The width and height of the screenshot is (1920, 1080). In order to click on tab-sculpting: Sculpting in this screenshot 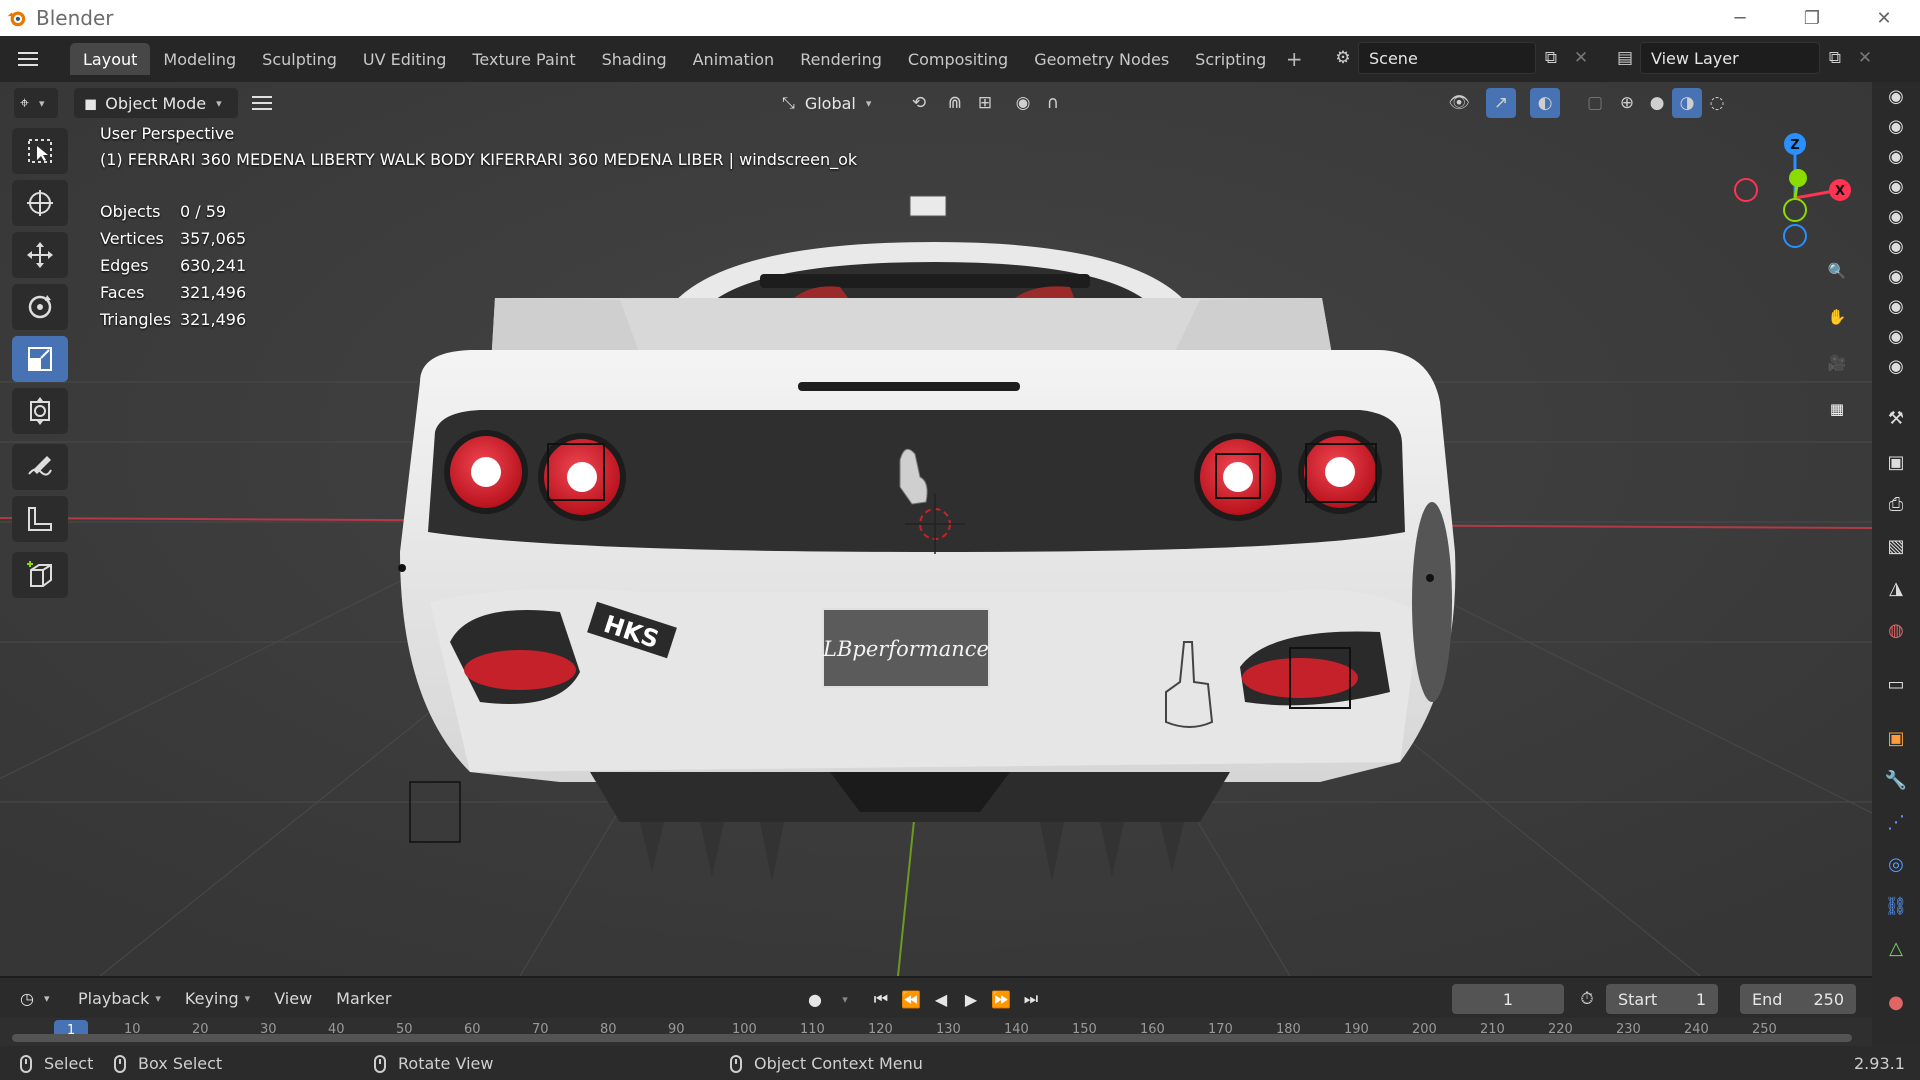, I will do `click(299, 59)`.